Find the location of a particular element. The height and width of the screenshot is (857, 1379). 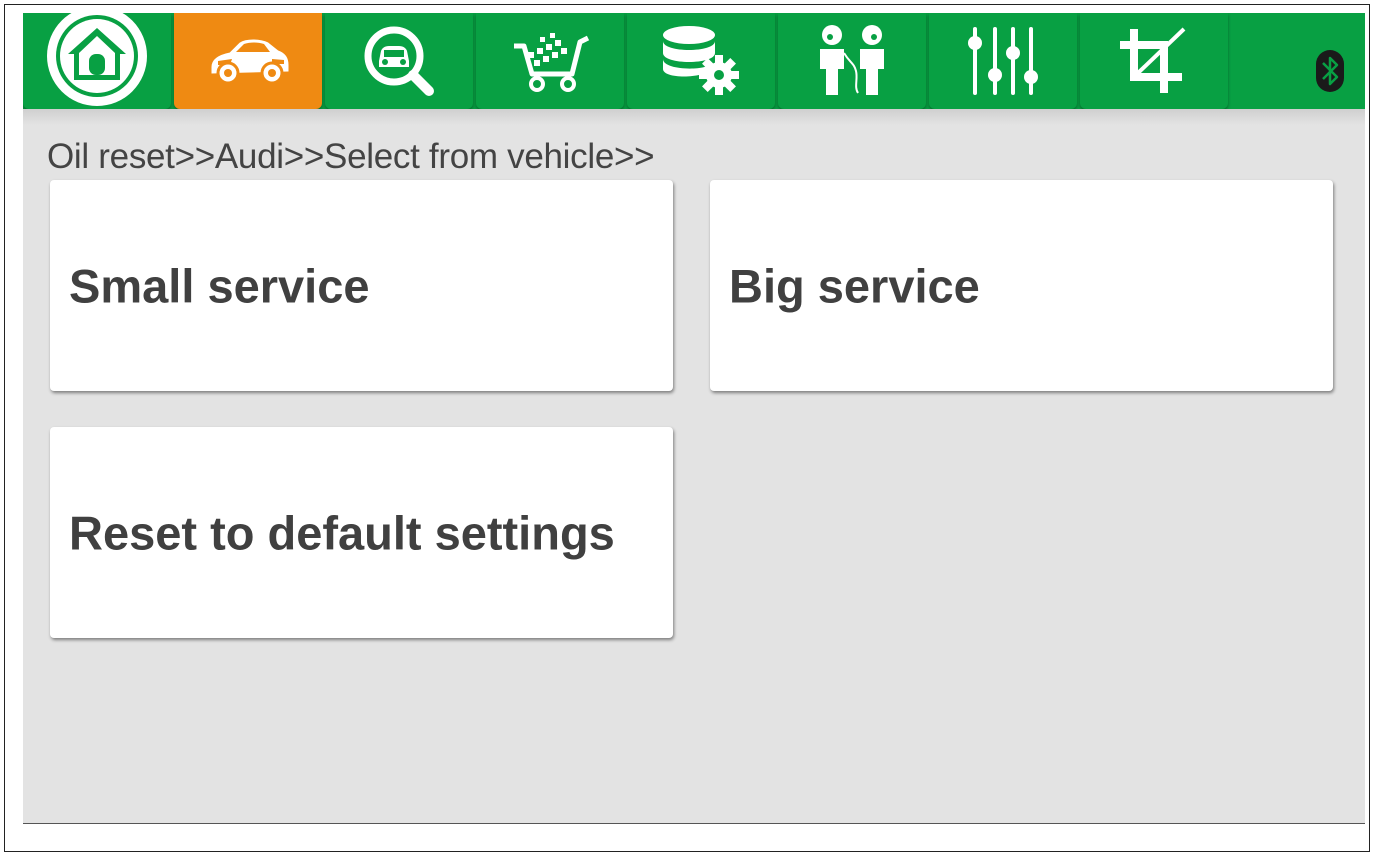

tab-remote-help is located at coordinates (852, 61).